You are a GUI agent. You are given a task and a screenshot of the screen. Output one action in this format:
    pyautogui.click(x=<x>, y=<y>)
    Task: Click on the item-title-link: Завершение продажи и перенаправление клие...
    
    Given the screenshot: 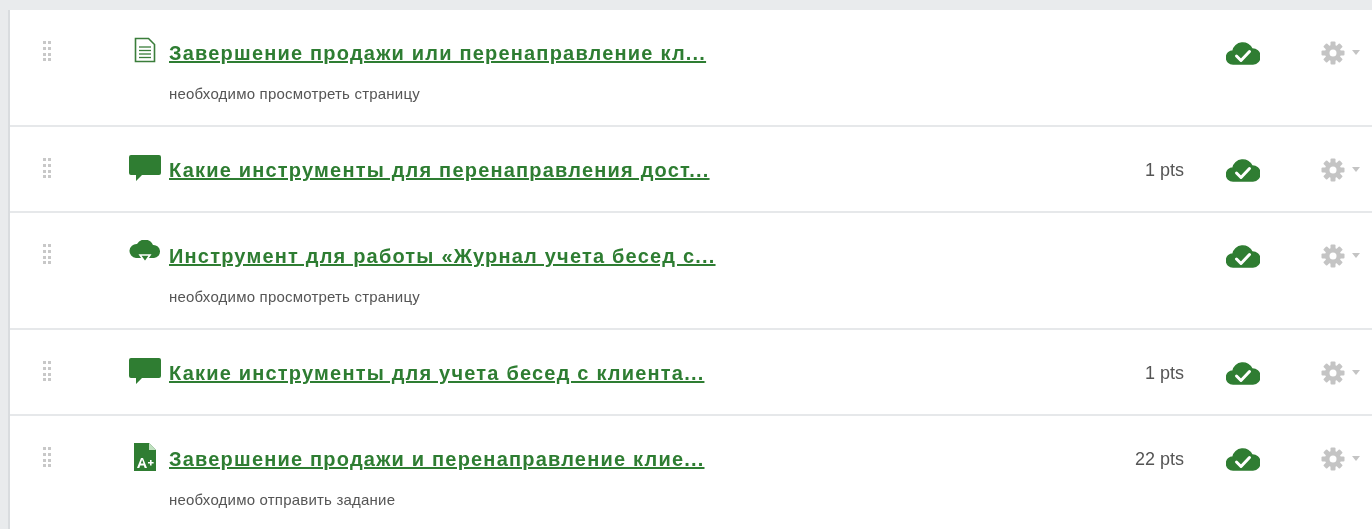 What is the action you would take?
    pyautogui.click(x=437, y=459)
    